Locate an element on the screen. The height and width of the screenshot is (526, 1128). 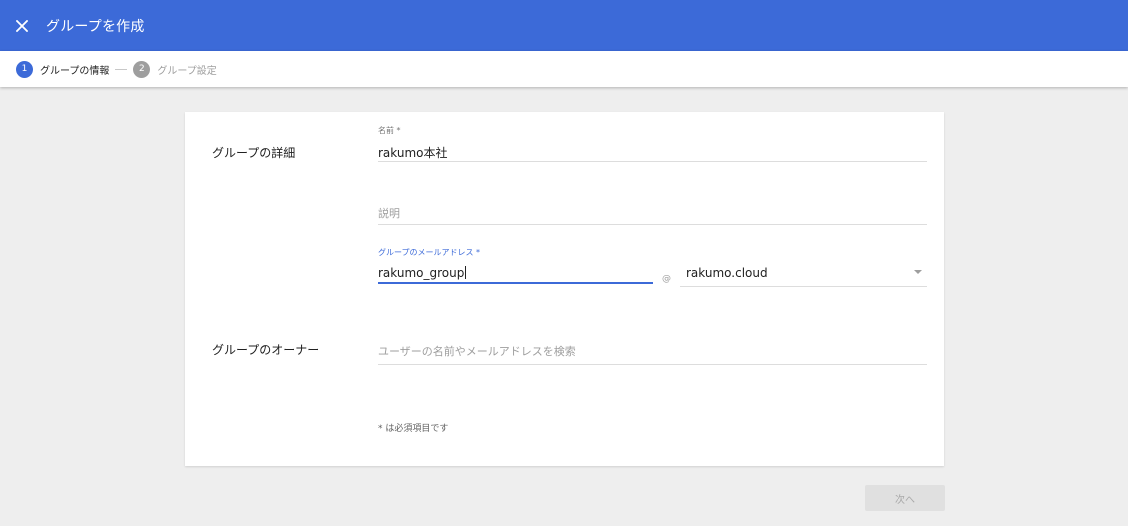
domain-select: rakumo.cloud is located at coordinates (727, 273).